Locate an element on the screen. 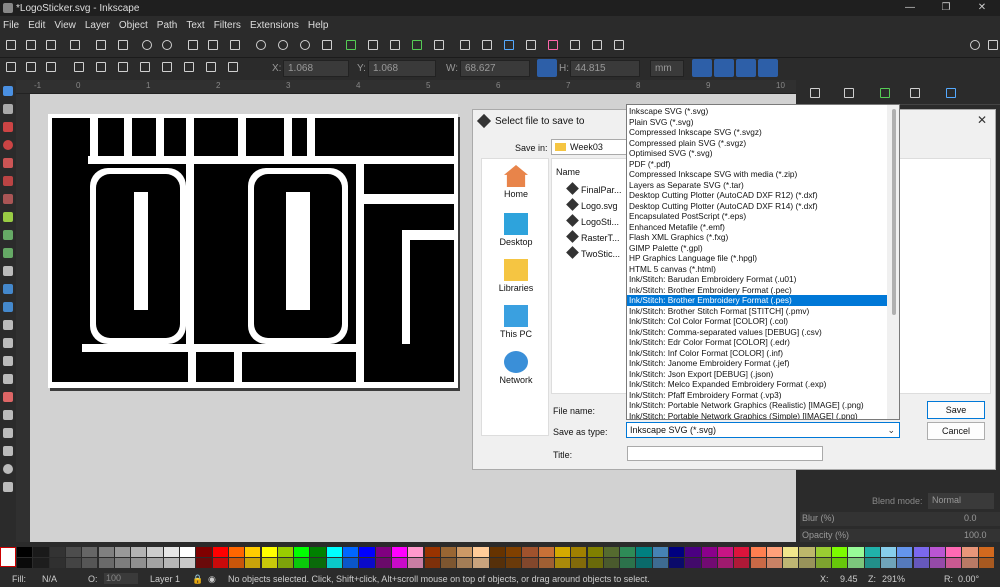 The height and width of the screenshot is (587, 1000). file-item: Logo.svg is located at coordinates (592, 204).